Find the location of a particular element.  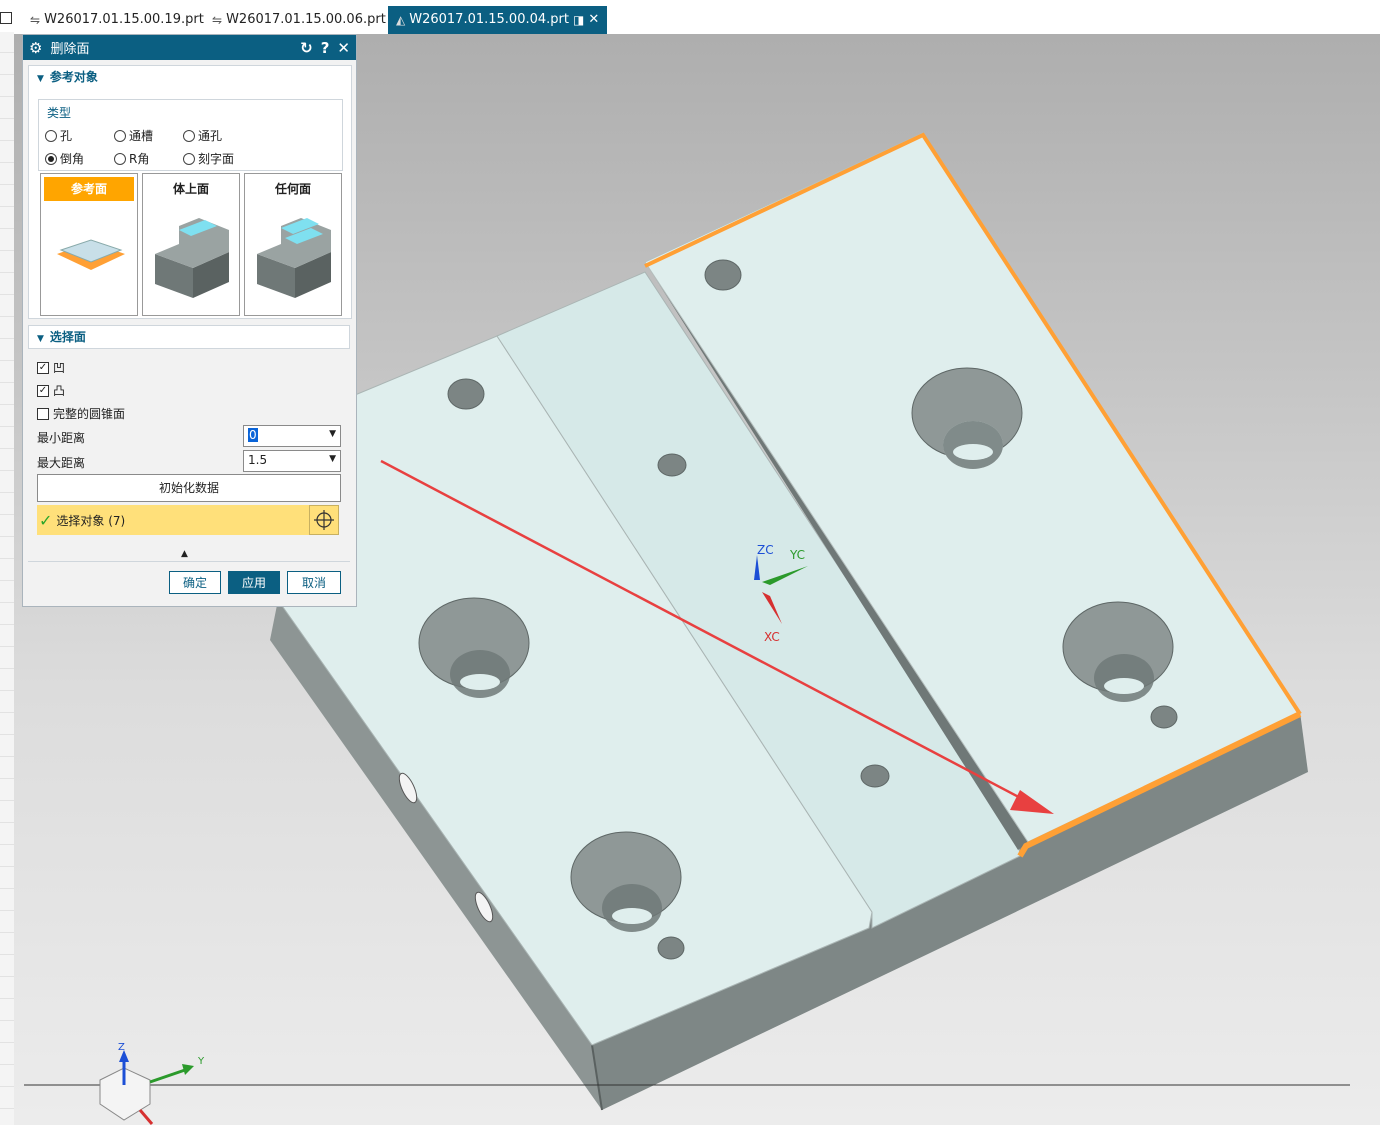

help-icon: ? is located at coordinates (325, 48).